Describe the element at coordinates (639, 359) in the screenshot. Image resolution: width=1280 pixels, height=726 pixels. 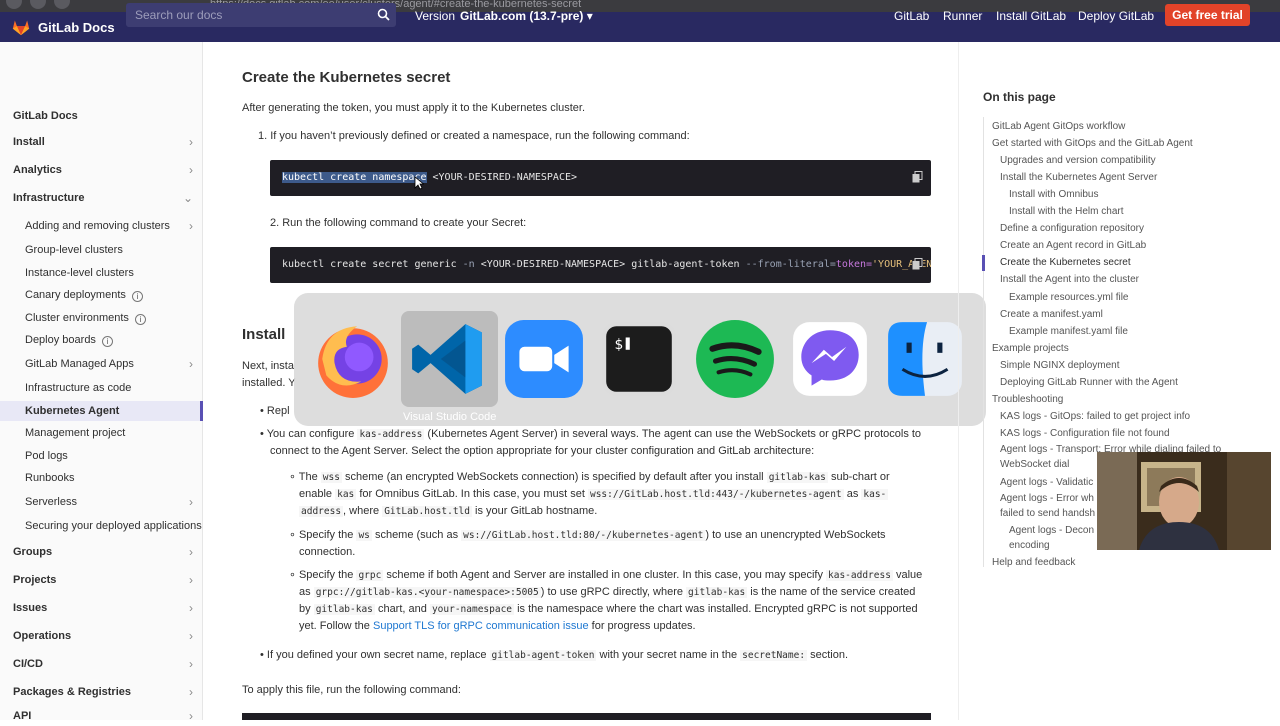
I see `terminal-icon: $` at that location.